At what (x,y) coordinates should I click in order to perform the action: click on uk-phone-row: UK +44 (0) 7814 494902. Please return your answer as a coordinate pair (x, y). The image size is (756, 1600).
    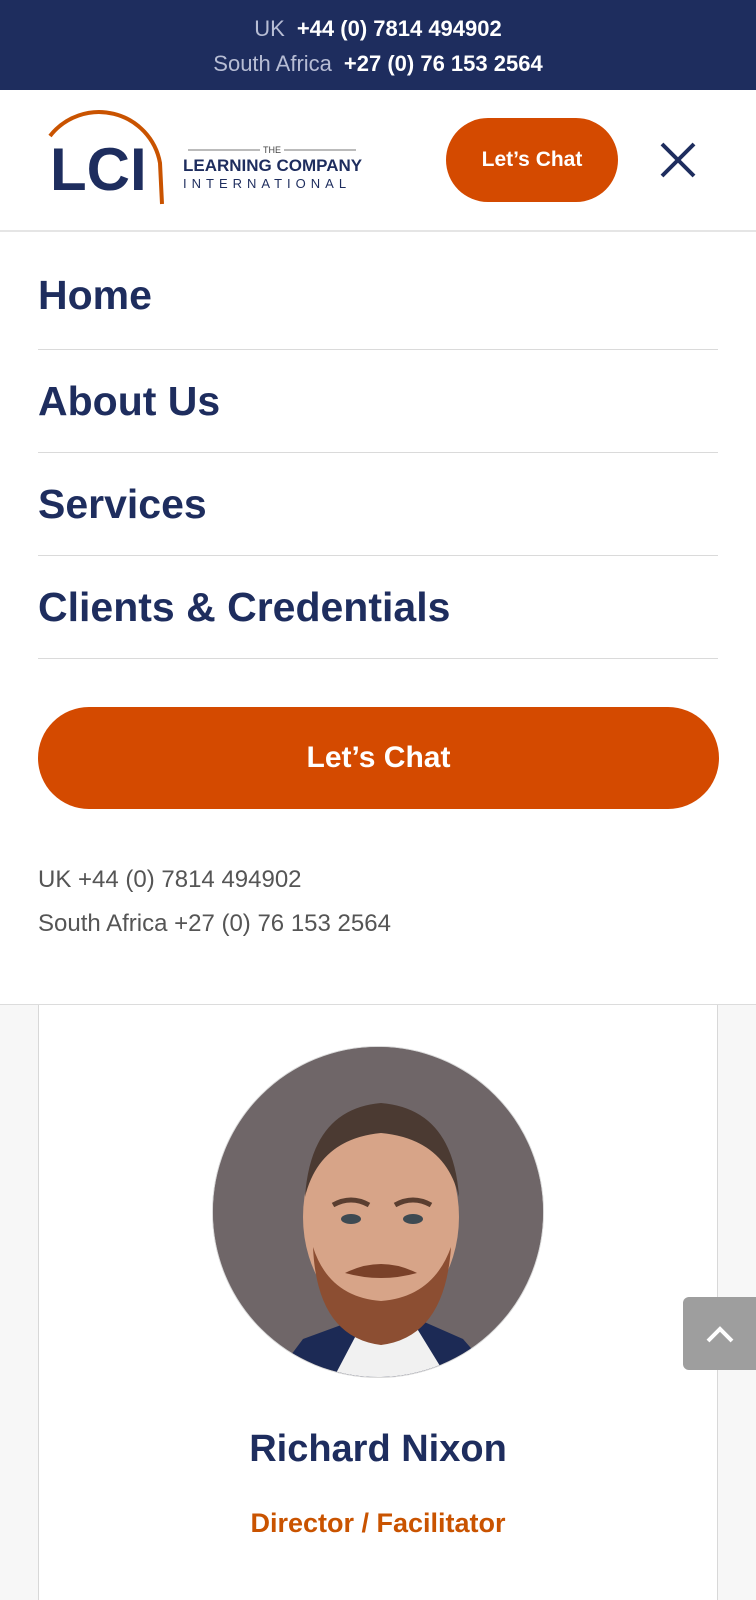
    Looking at the image, I should click on (378, 31).